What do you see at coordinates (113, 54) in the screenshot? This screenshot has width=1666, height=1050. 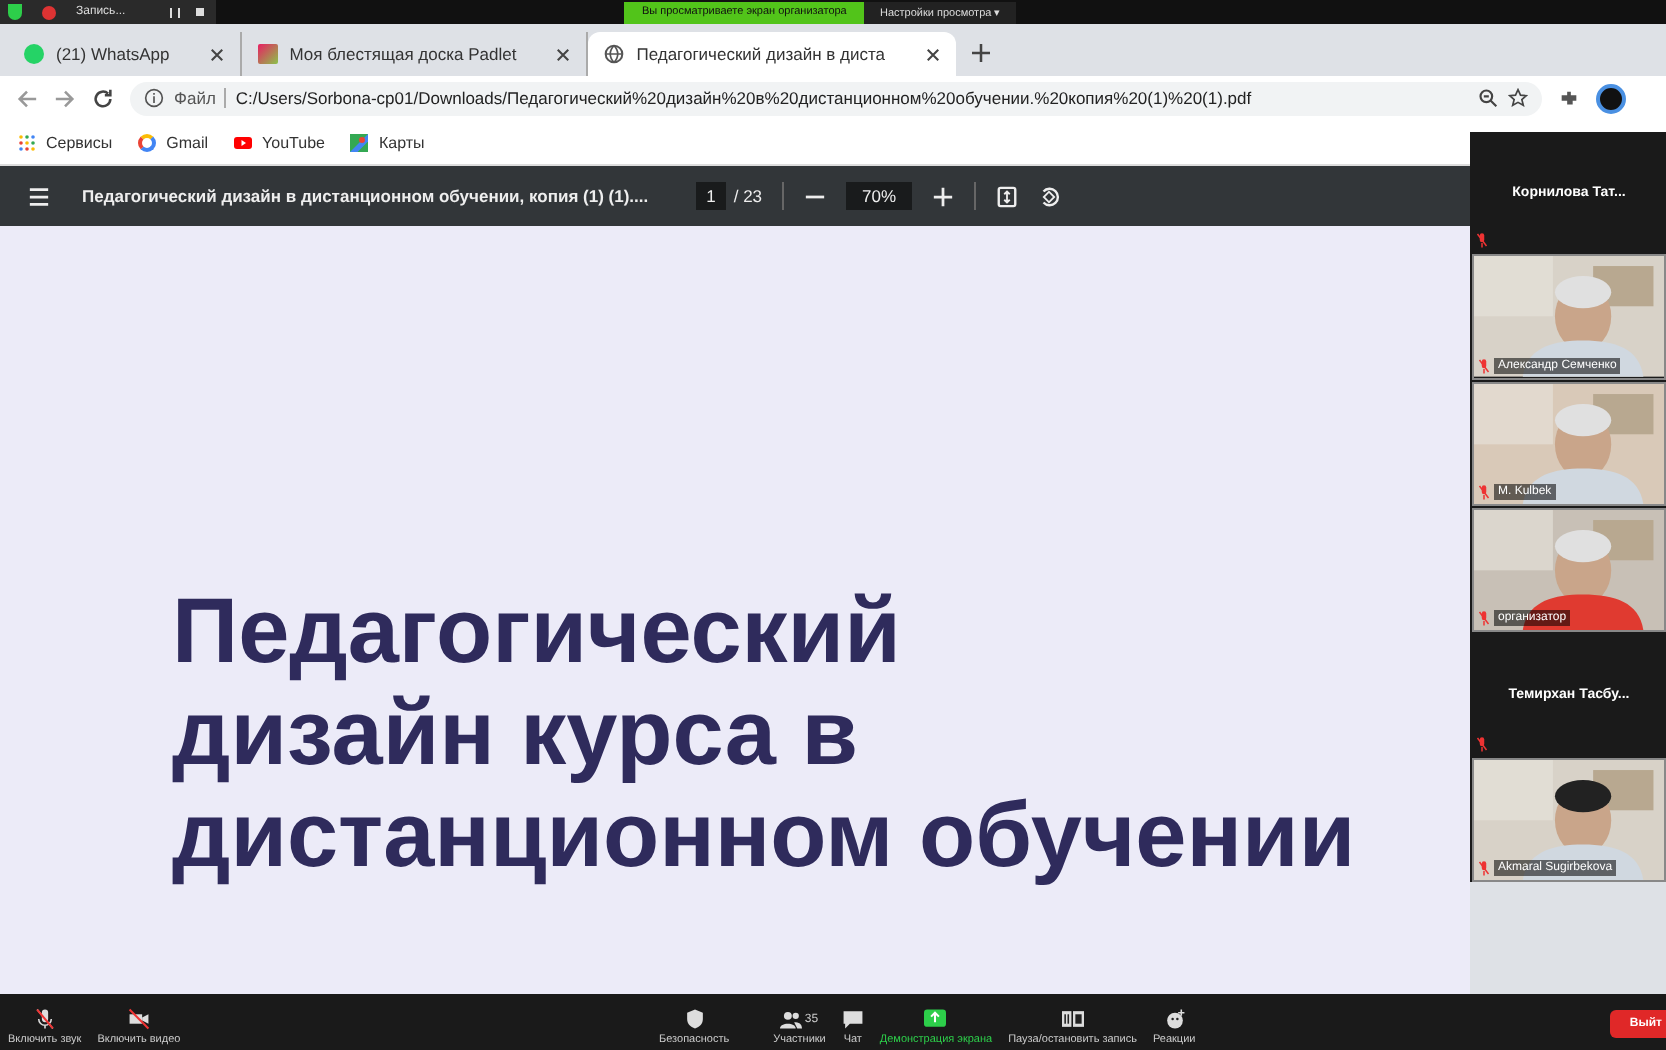 I see `tab-title: (21) WhatsApp` at bounding box center [113, 54].